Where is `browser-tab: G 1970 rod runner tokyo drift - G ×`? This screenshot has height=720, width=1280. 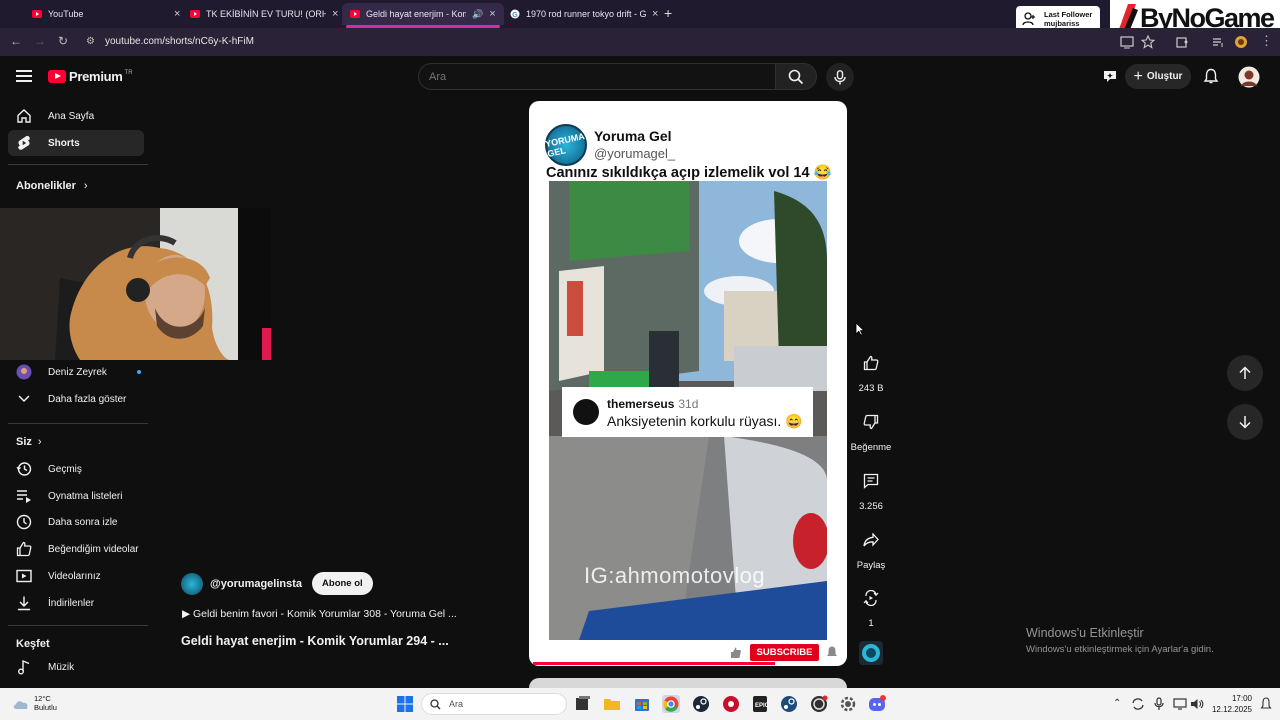
browser-tab: G 1970 rod runner tokyo drift - G × is located at coordinates (584, 14).